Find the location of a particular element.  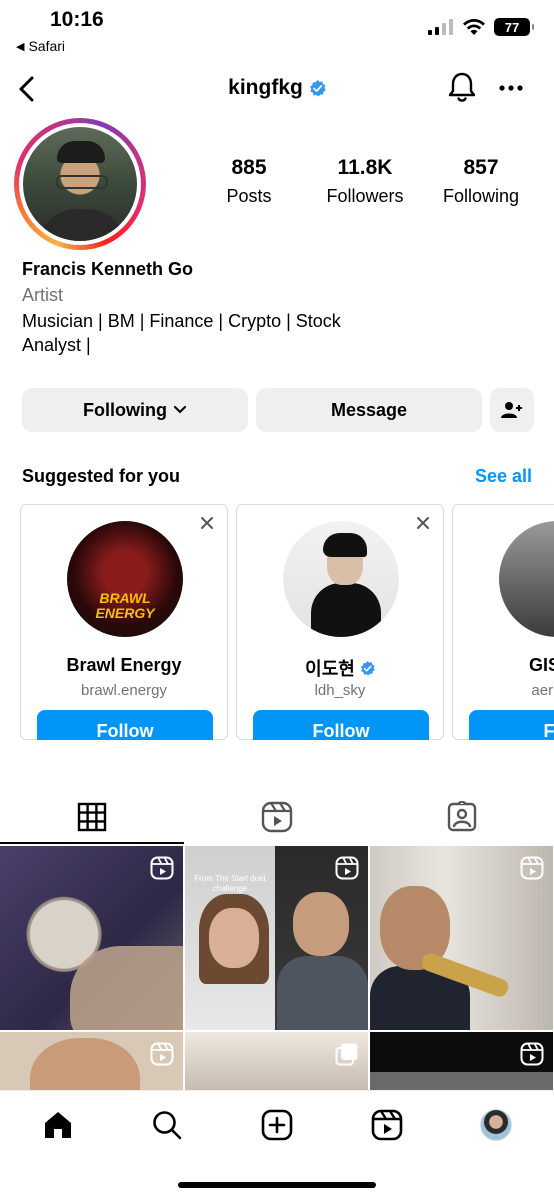

tab-reels is located at coordinates (277, 820).